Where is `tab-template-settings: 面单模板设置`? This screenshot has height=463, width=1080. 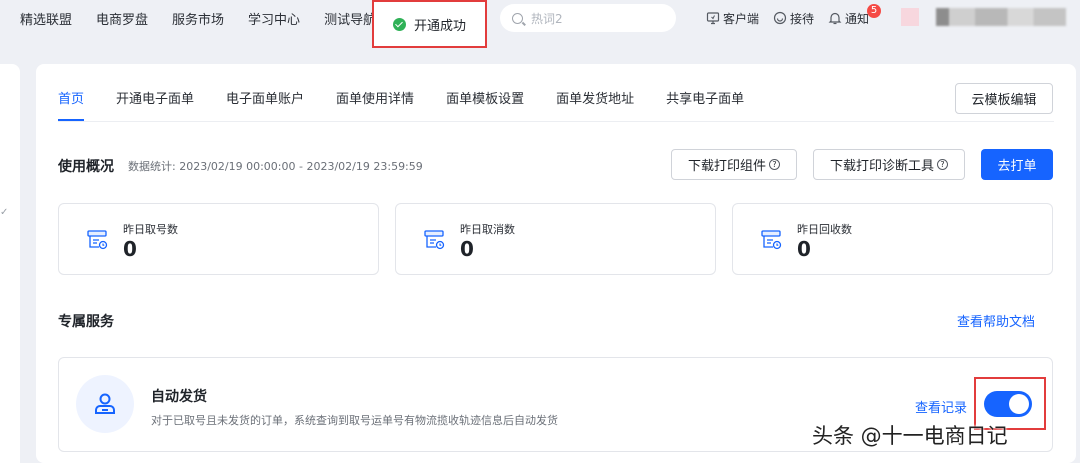 tab-template-settings: 面单模板设置 is located at coordinates (485, 104).